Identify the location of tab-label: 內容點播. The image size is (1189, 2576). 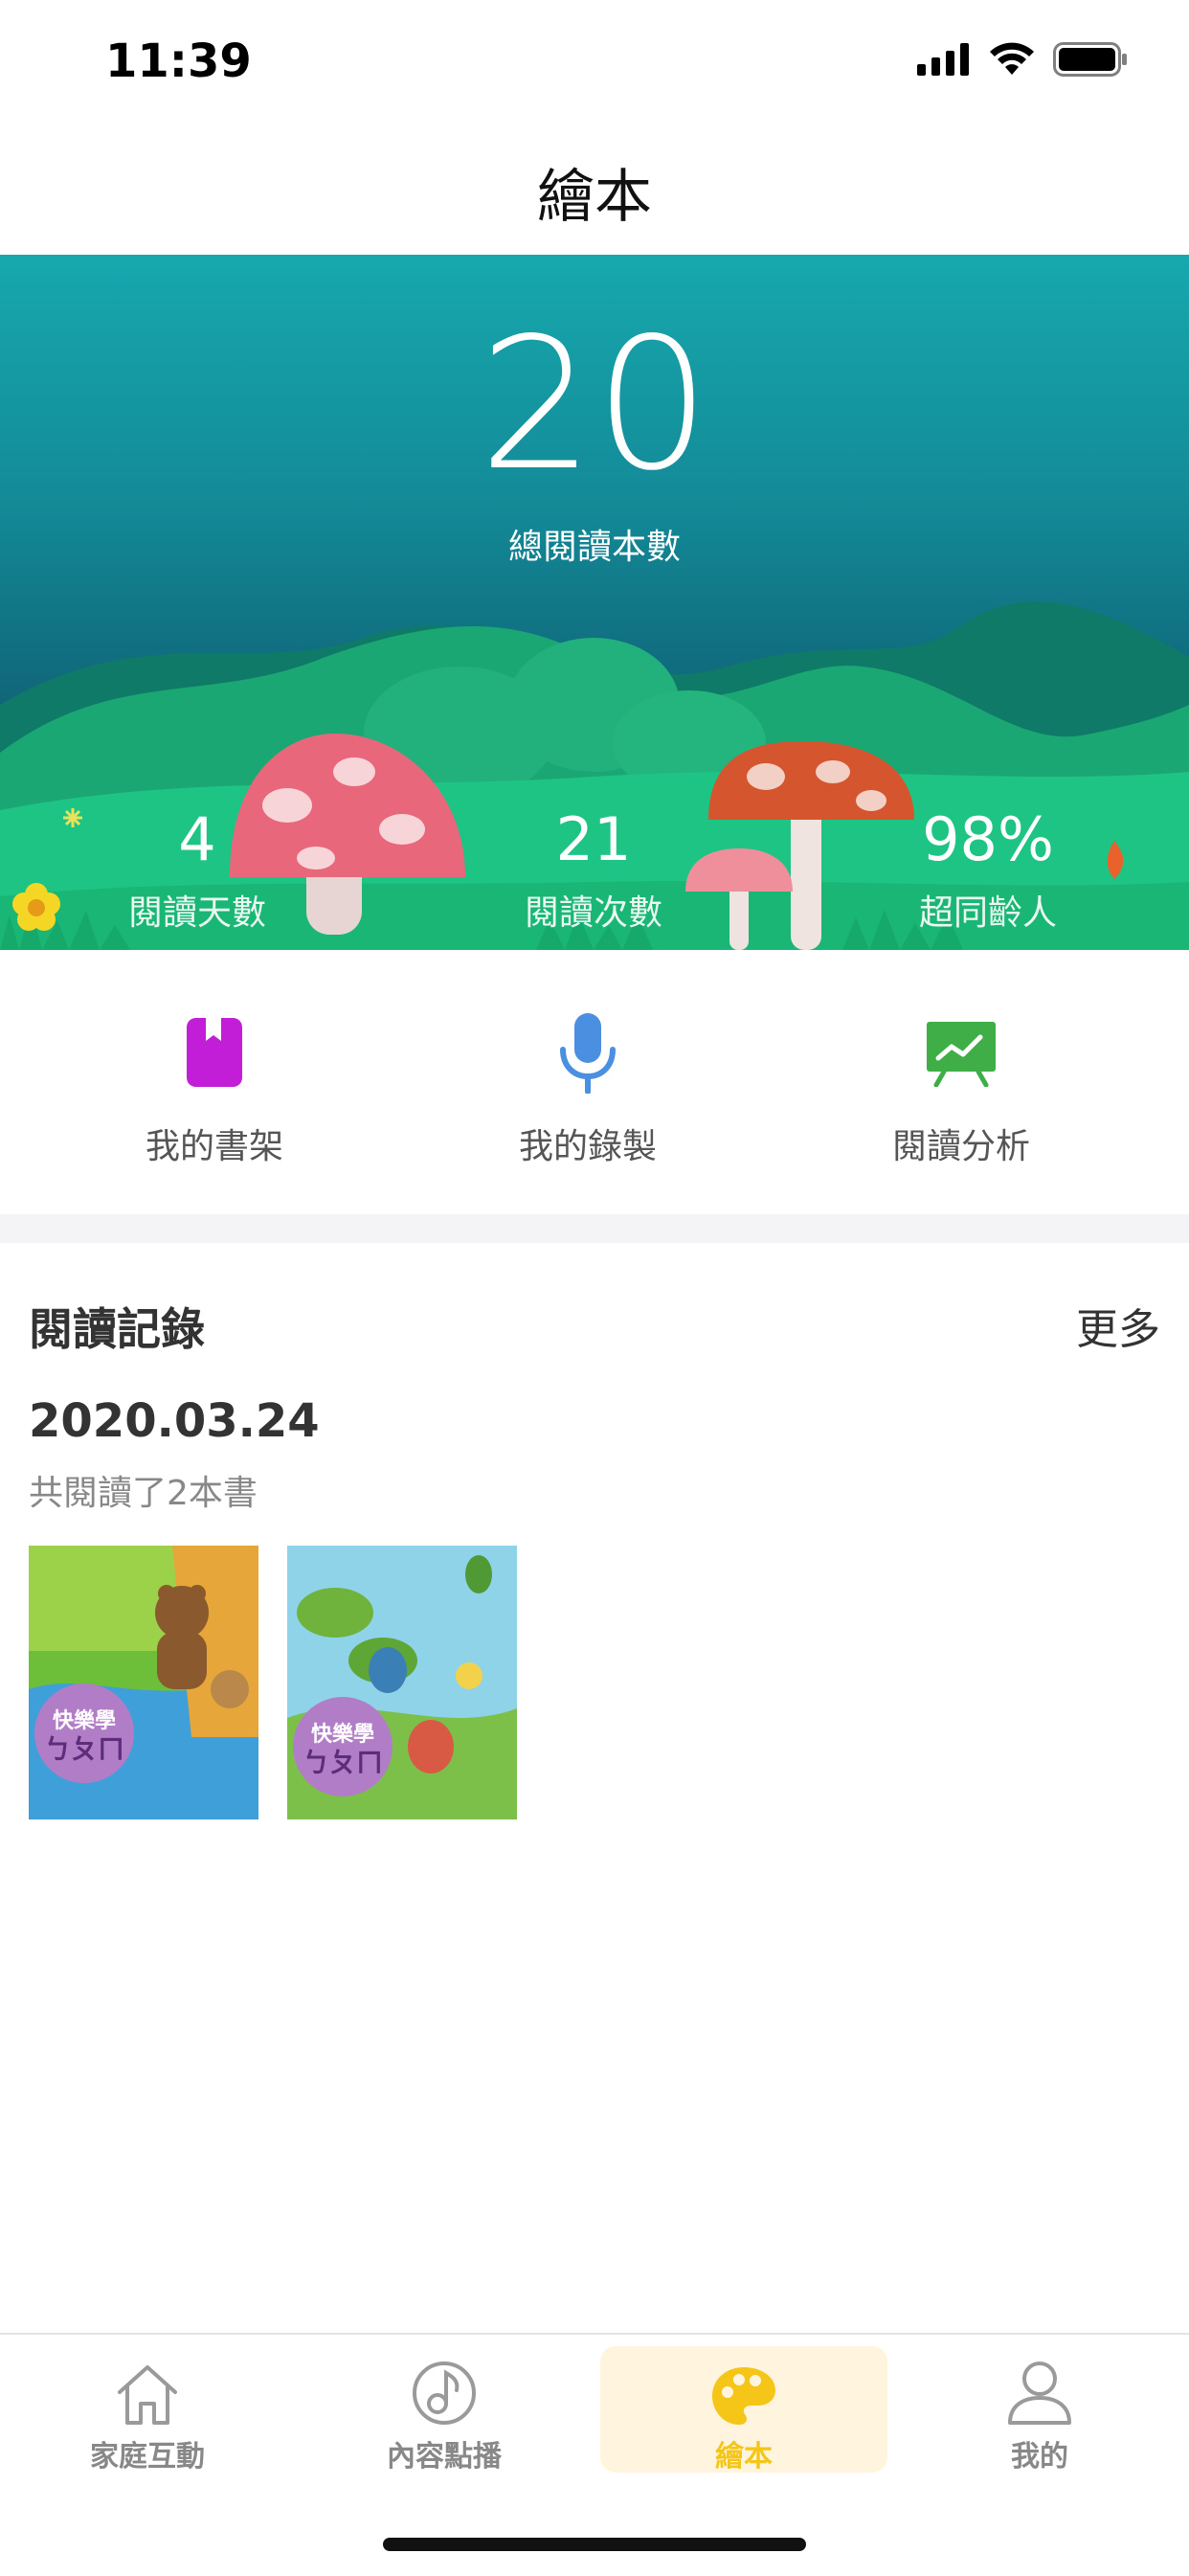
(444, 2457).